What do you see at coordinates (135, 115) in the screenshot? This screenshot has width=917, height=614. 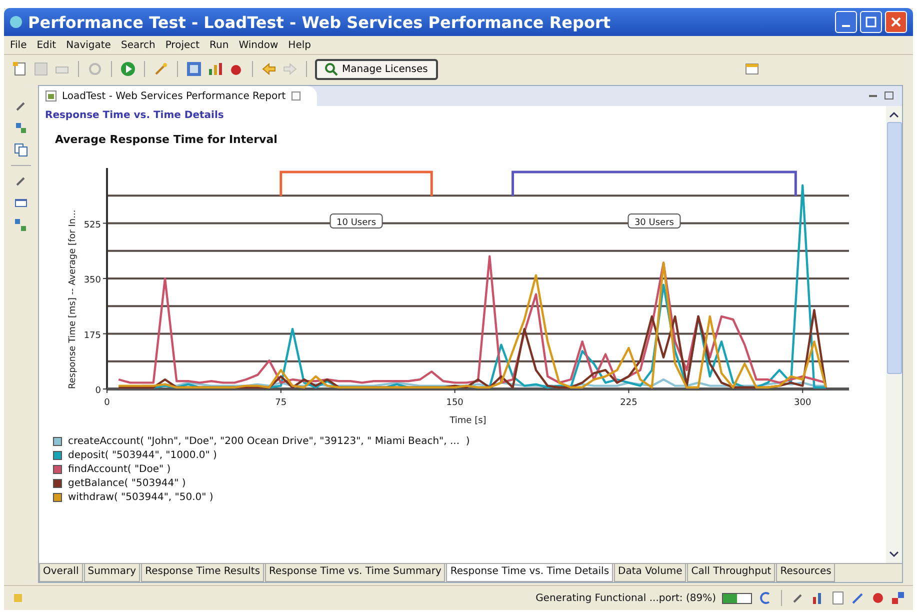 I see `report-heading: Response Time vs. Time Details` at bounding box center [135, 115].